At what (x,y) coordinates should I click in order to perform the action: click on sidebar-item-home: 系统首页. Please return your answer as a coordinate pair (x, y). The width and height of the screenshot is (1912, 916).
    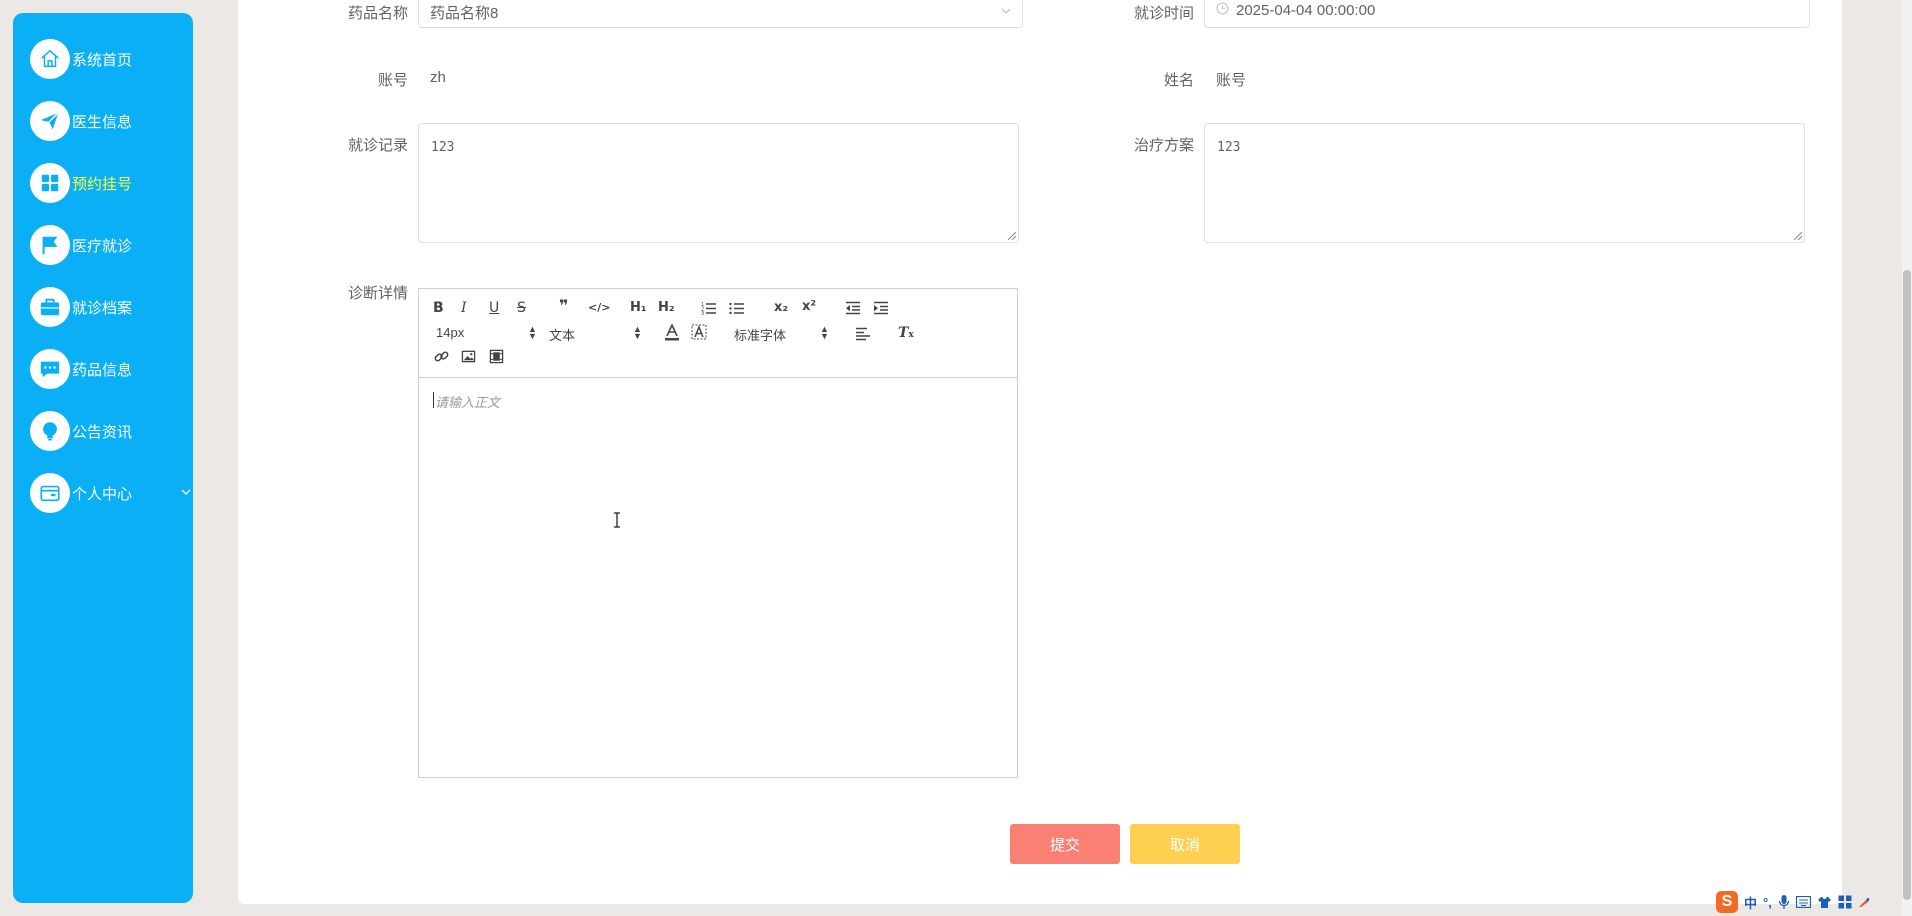
    Looking at the image, I should click on (105, 59).